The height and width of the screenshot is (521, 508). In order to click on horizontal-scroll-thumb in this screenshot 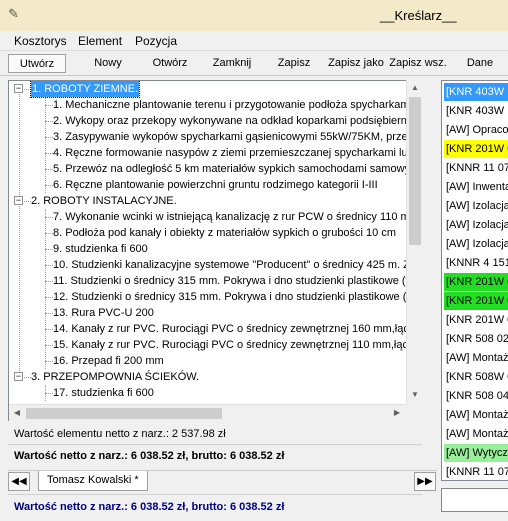, I will do `click(124, 413)`.